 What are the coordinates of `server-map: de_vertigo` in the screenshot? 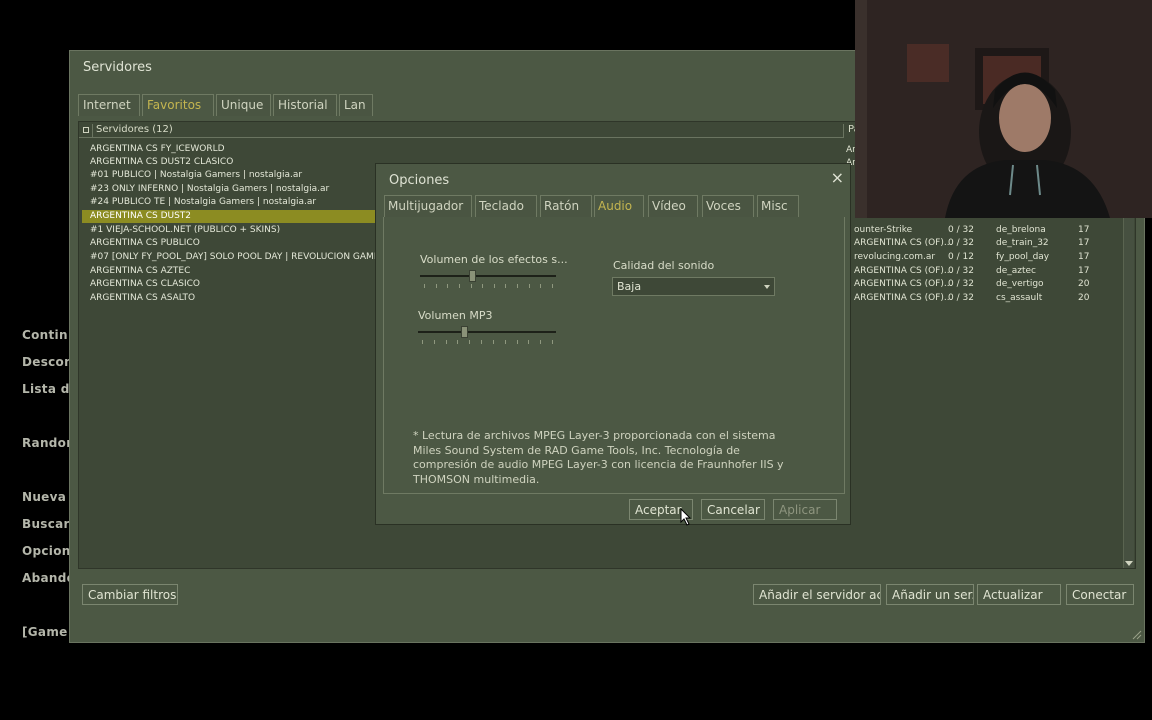 It's located at (1020, 284).